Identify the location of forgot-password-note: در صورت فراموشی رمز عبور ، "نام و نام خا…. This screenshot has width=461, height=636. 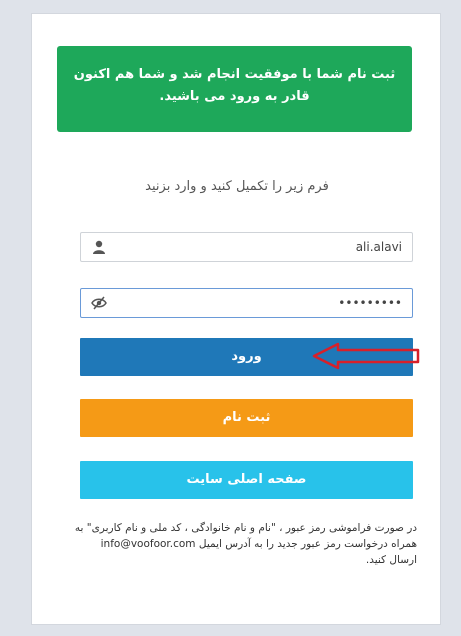
(245, 544).